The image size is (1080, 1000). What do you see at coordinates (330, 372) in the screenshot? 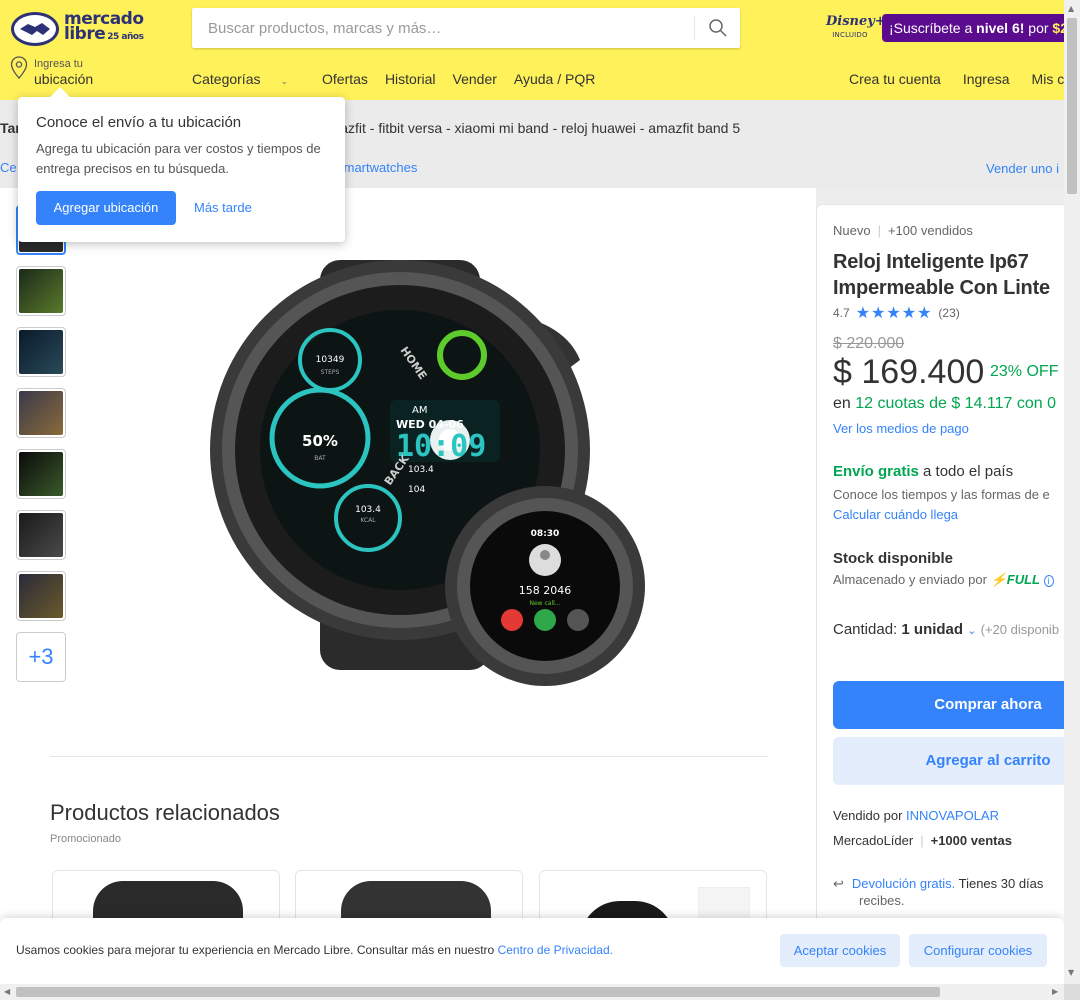
I see `watch-steps-label: STEPS` at bounding box center [330, 372].